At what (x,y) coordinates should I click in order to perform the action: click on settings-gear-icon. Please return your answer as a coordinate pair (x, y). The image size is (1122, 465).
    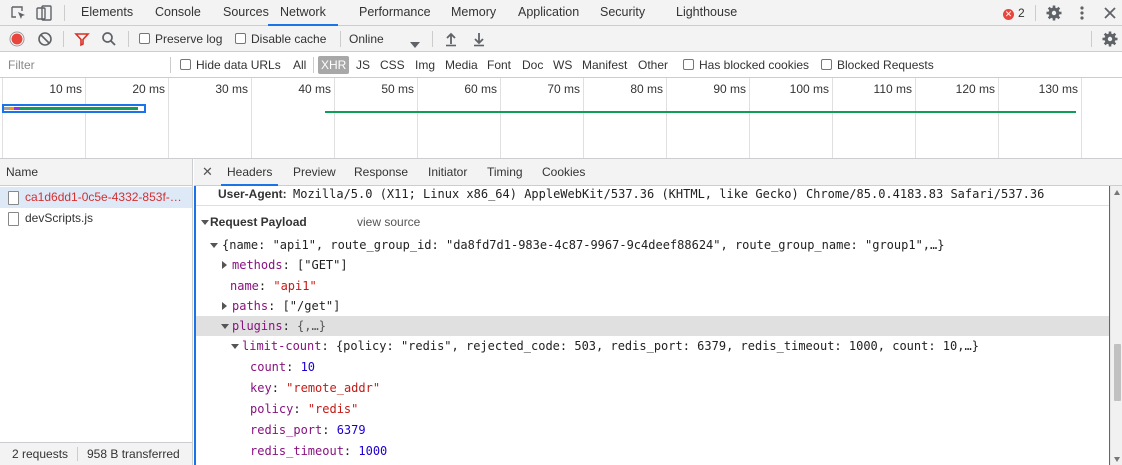
    Looking at the image, I should click on (1054, 13).